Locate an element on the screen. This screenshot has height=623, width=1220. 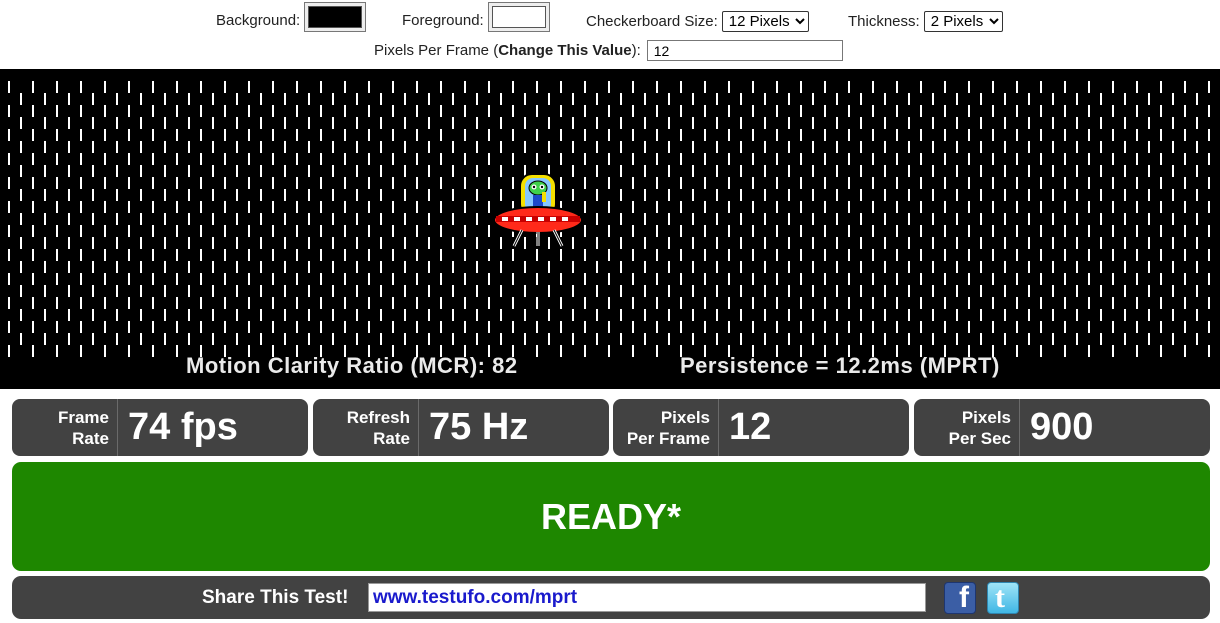
pixels-per-frame-input is located at coordinates (744, 50).